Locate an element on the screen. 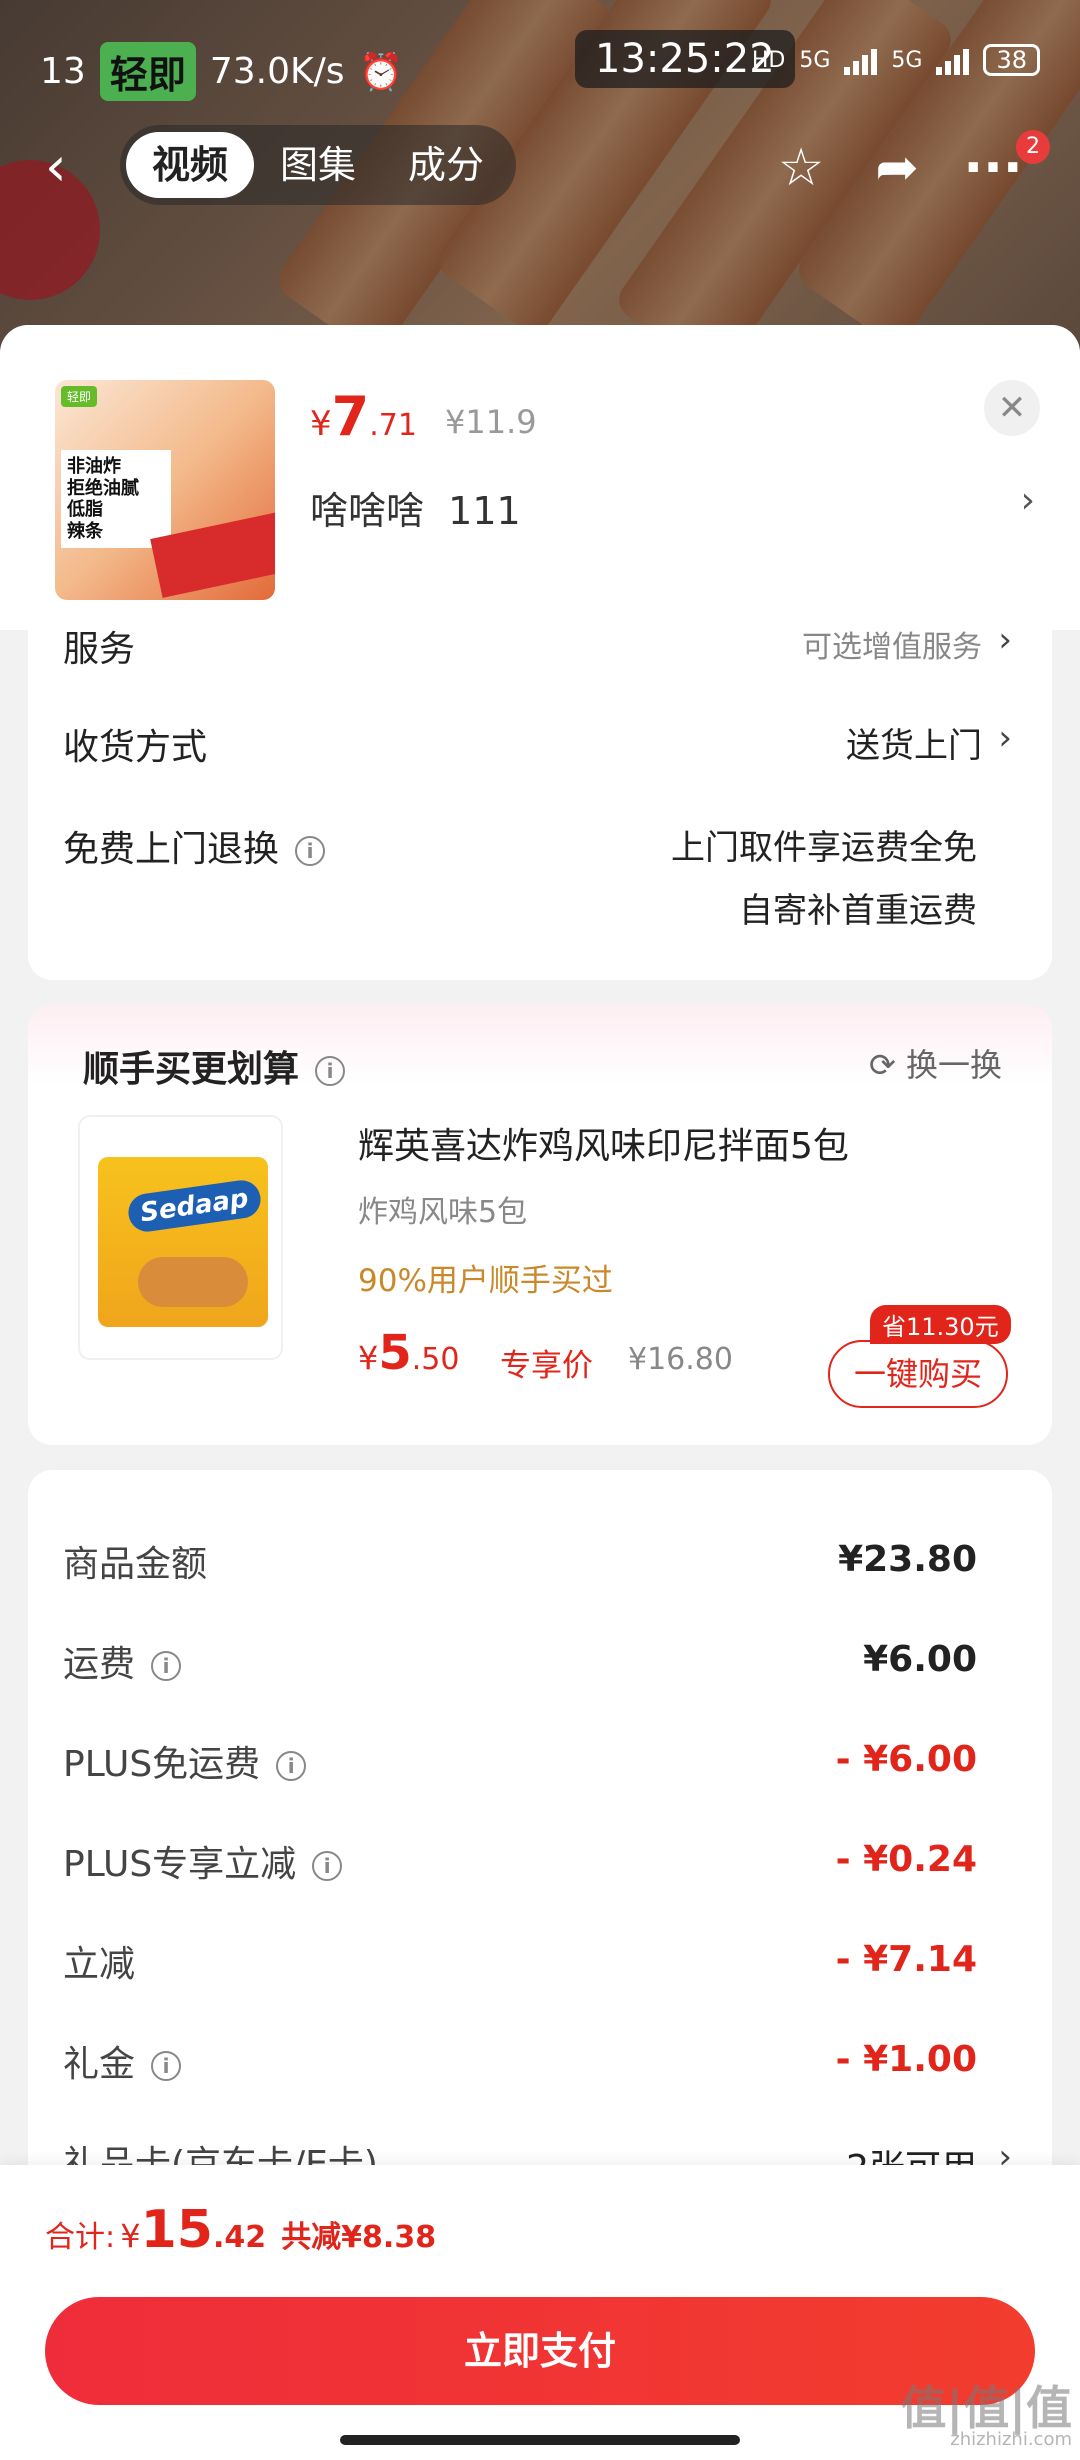 The image size is (1080, 2460). tab-gallery: 图集 is located at coordinates (318, 165).